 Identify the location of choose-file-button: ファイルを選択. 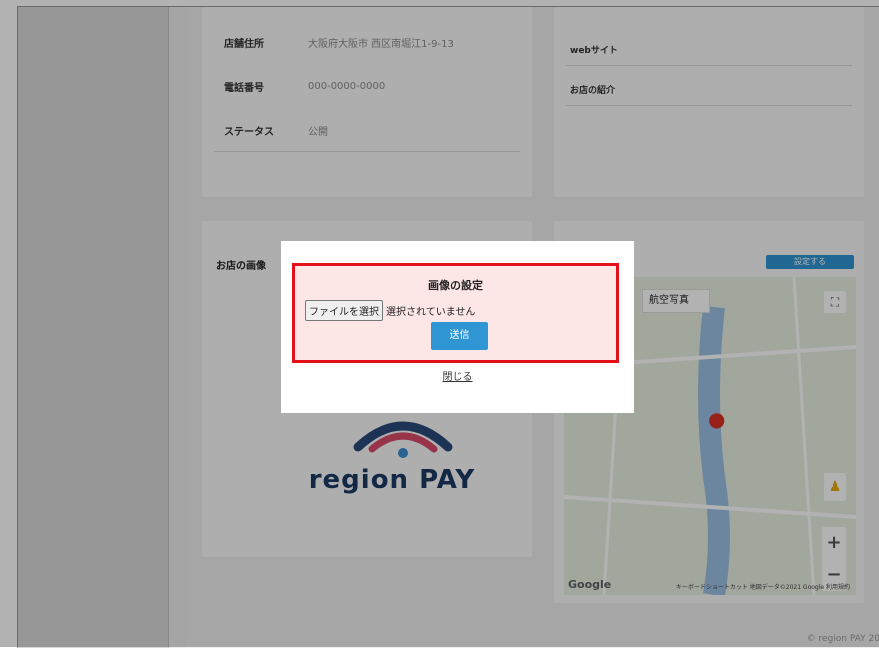
(344, 310).